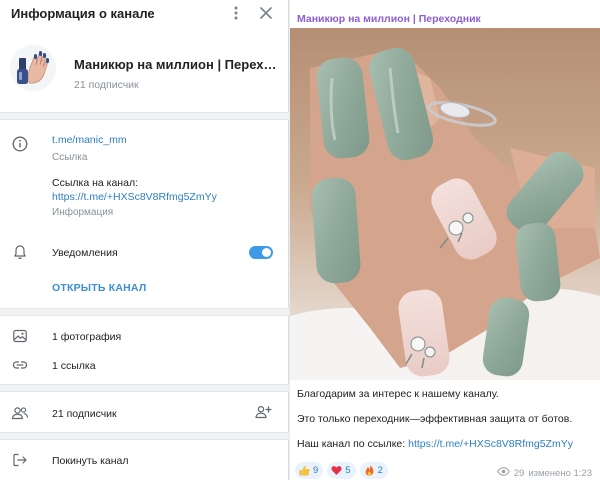 This screenshot has width=600, height=480. I want to click on members-item: 21 подписчик, so click(84, 414).